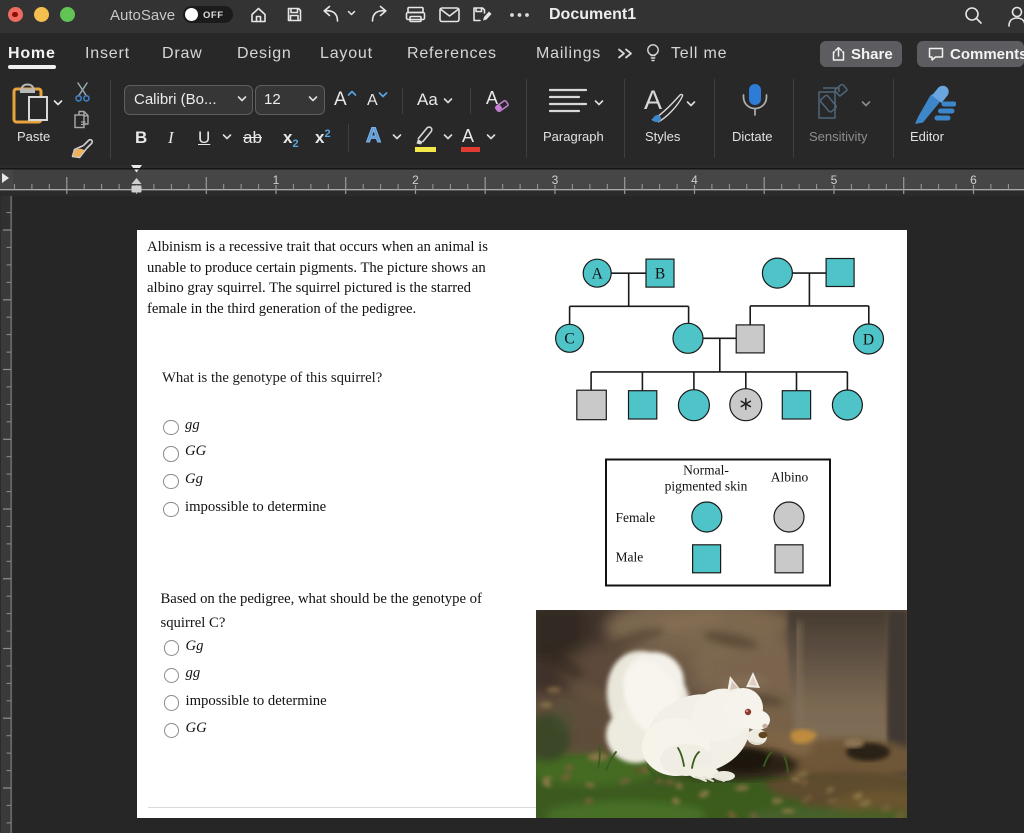  I want to click on svg-text: D, so click(867, 340).